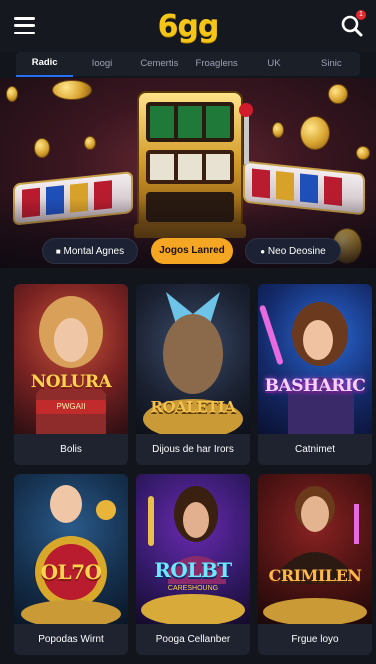 The width and height of the screenshot is (376, 664). I want to click on game-subtitle: PWGAII, so click(71, 407).